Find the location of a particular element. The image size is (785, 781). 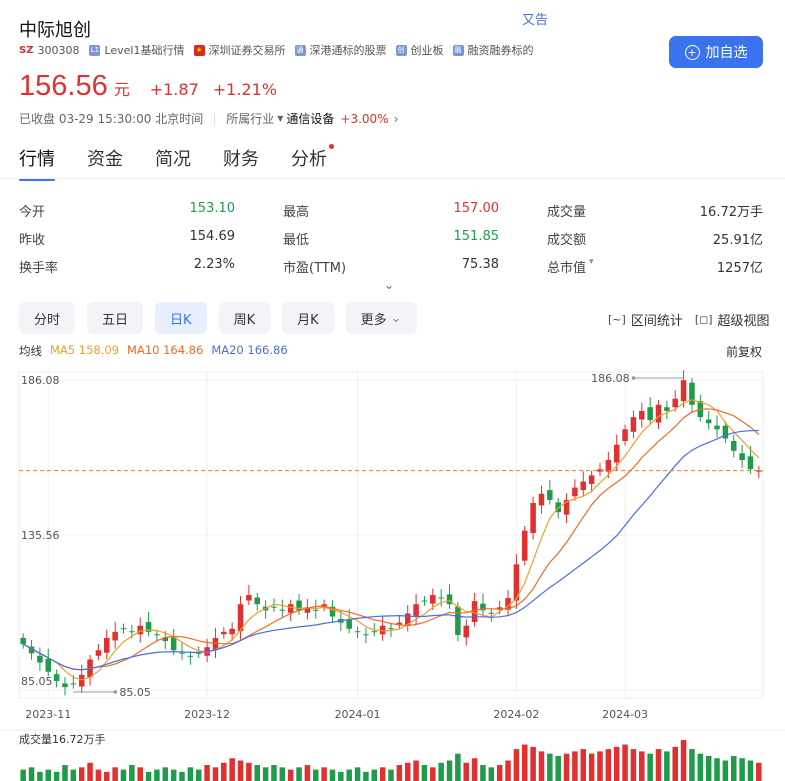

volume-label: 成交量16.72万手 is located at coordinates (62, 739).